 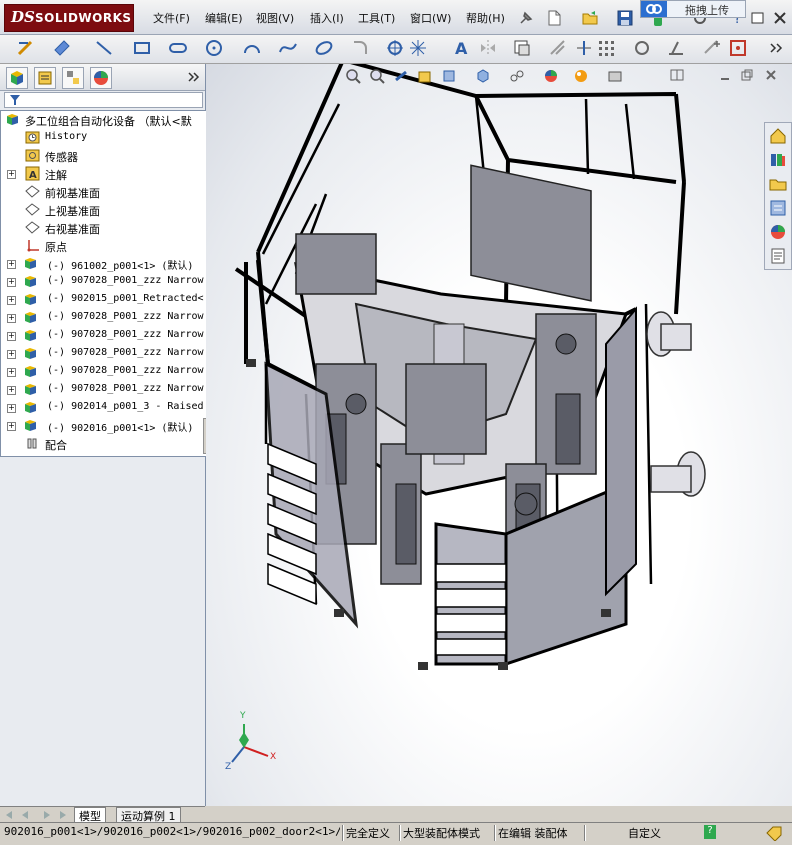 What do you see at coordinates (376, 18) in the screenshot?
I see `menu-tools: 工具(T)` at bounding box center [376, 18].